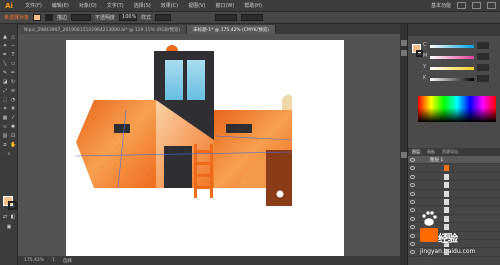 The height and width of the screenshot is (265, 500). What do you see at coordinates (491, 5) in the screenshot?
I see `close-button` at bounding box center [491, 5].